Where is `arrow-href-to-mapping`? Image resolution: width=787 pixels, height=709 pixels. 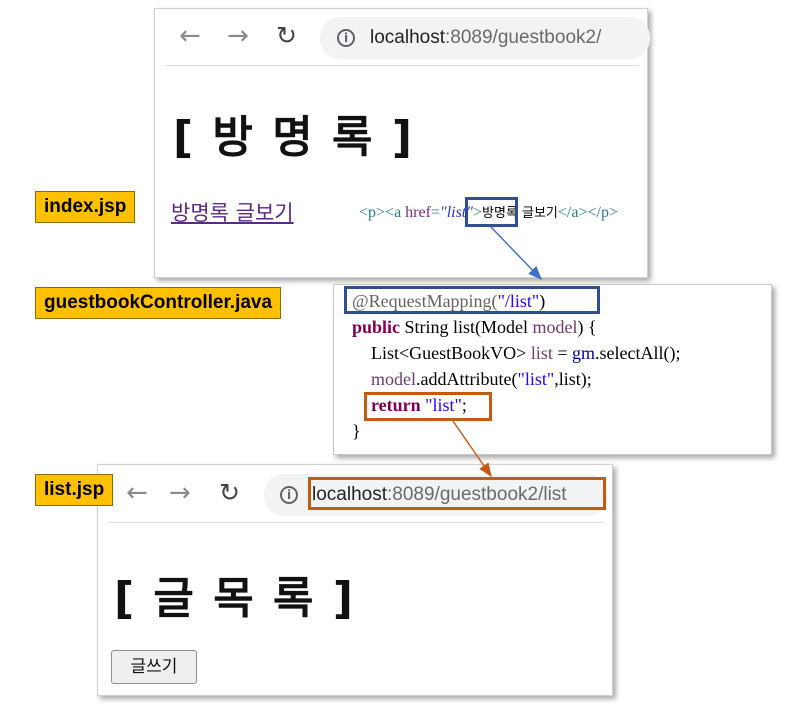 arrow-href-to-mapping is located at coordinates (515, 253).